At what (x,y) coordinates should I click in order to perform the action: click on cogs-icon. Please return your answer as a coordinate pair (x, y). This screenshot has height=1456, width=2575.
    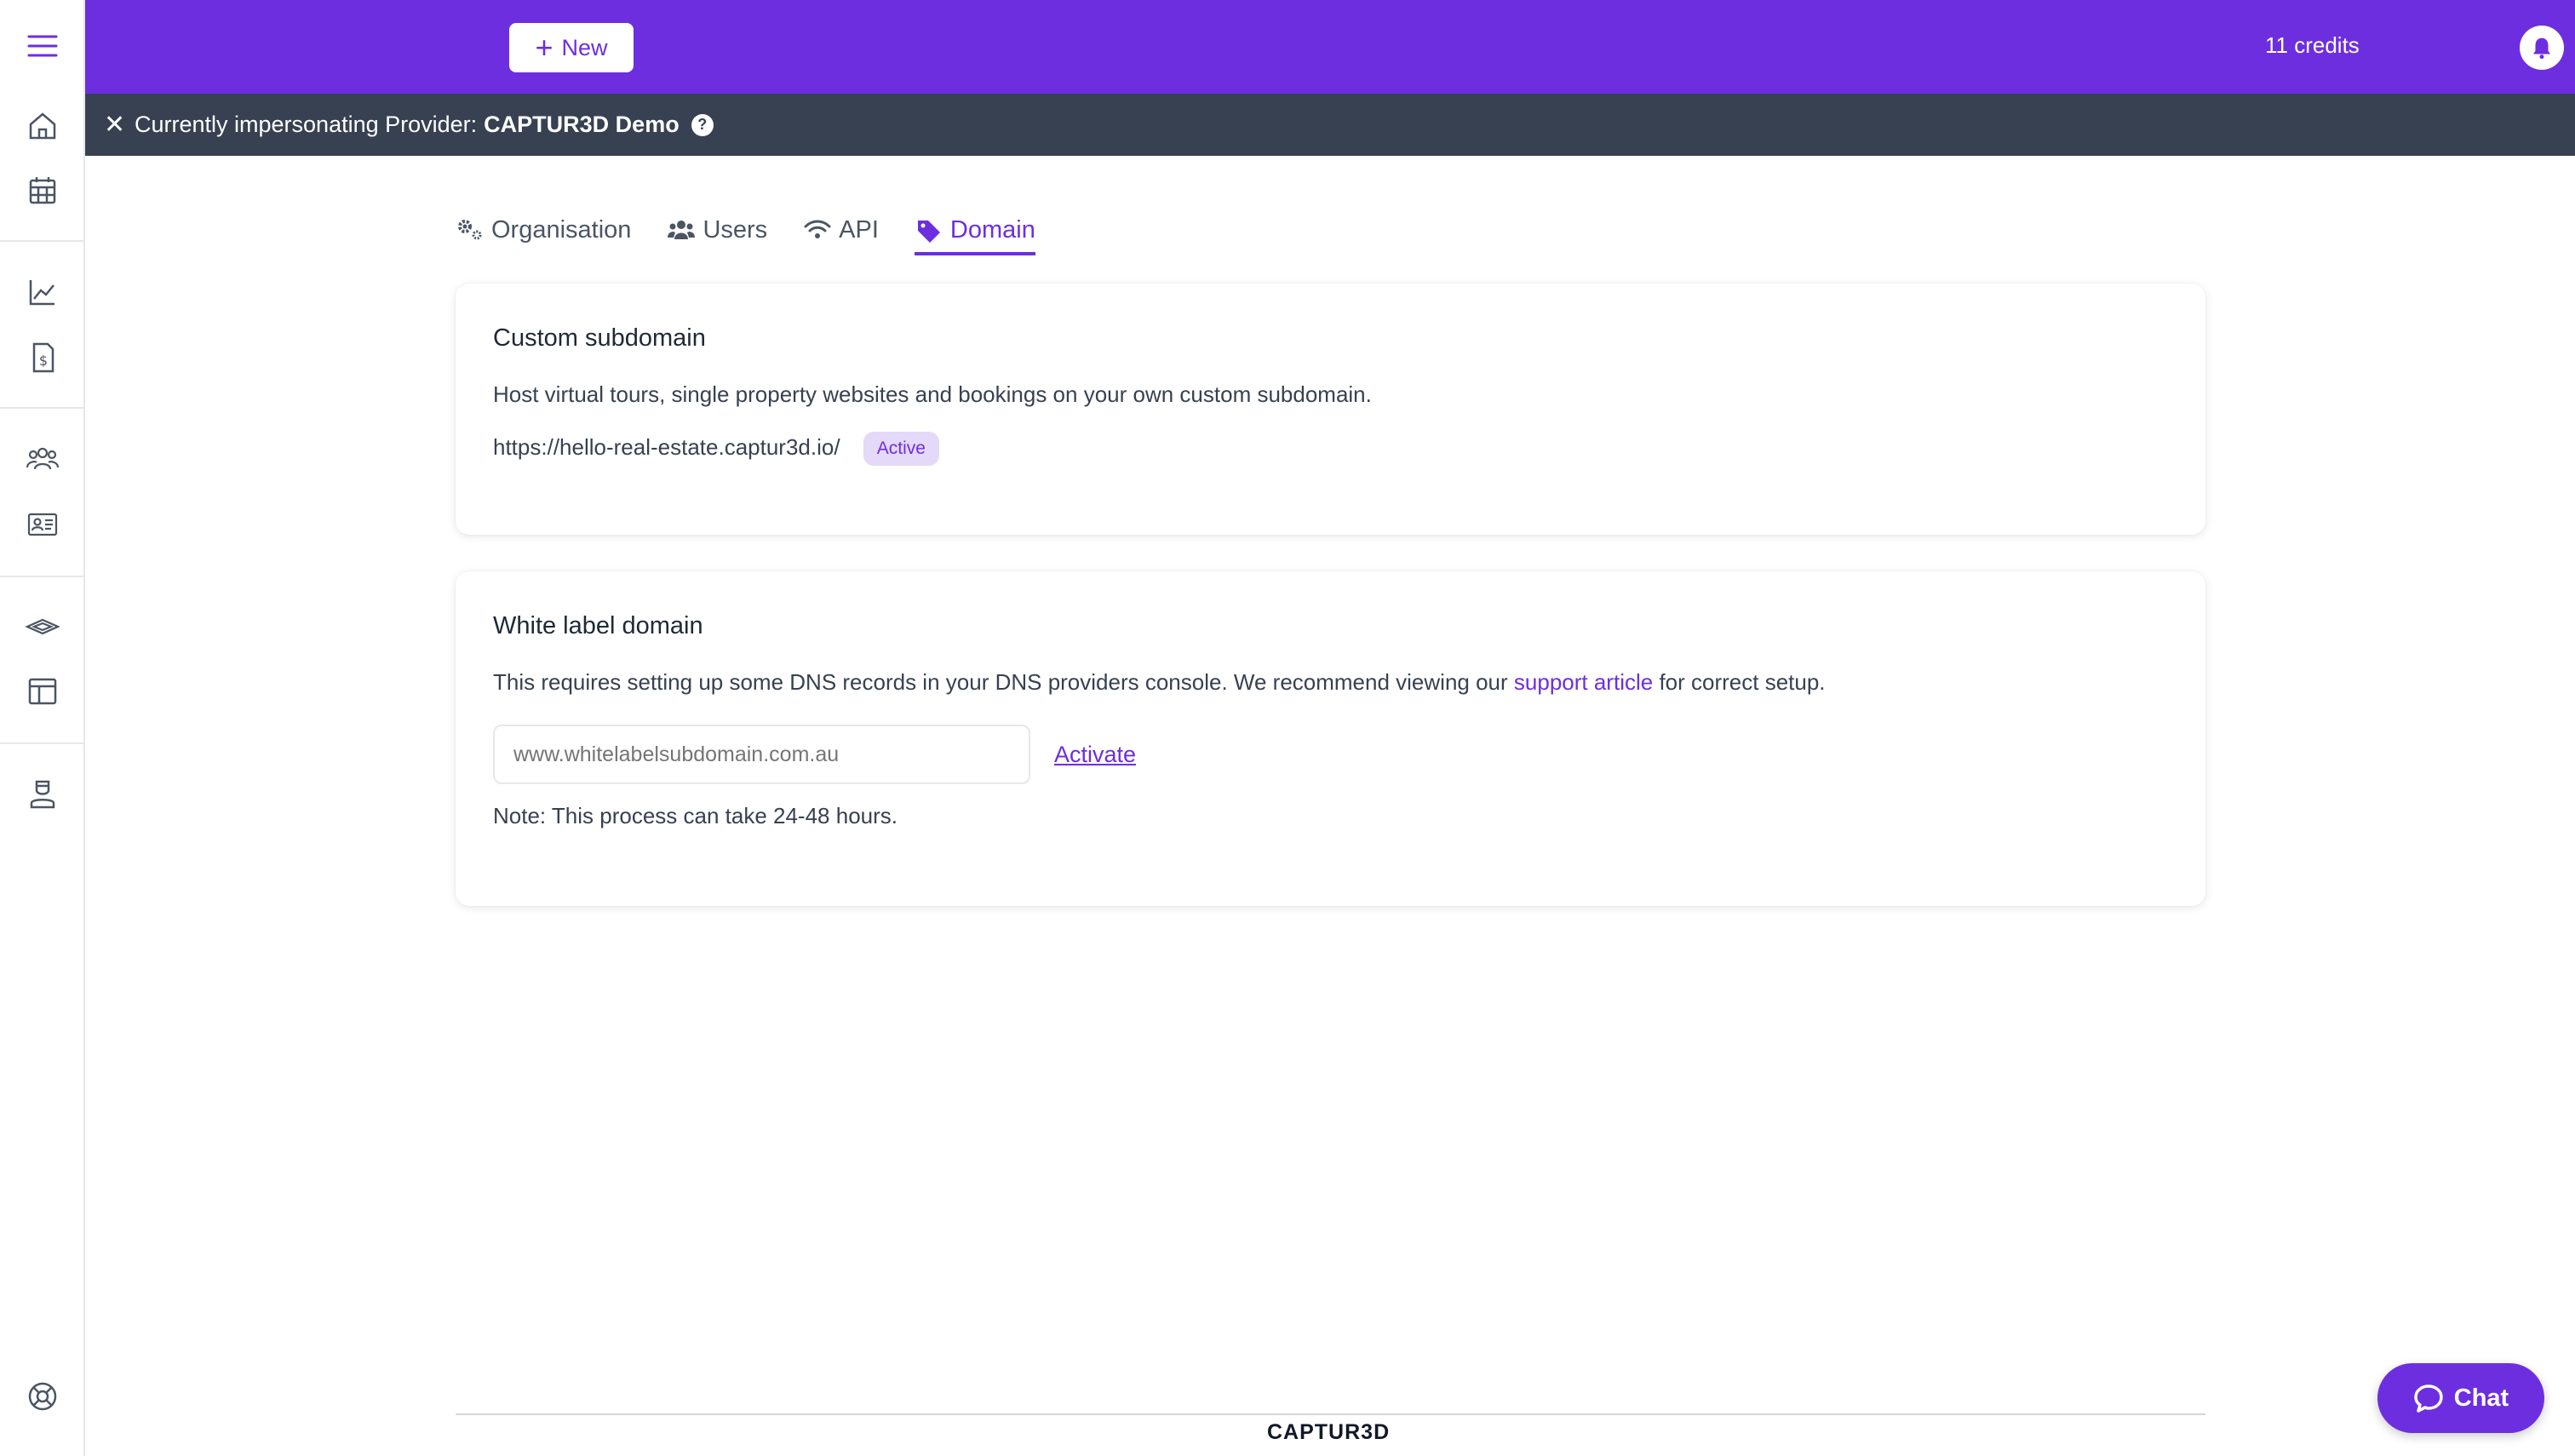
    Looking at the image, I should click on (470, 230).